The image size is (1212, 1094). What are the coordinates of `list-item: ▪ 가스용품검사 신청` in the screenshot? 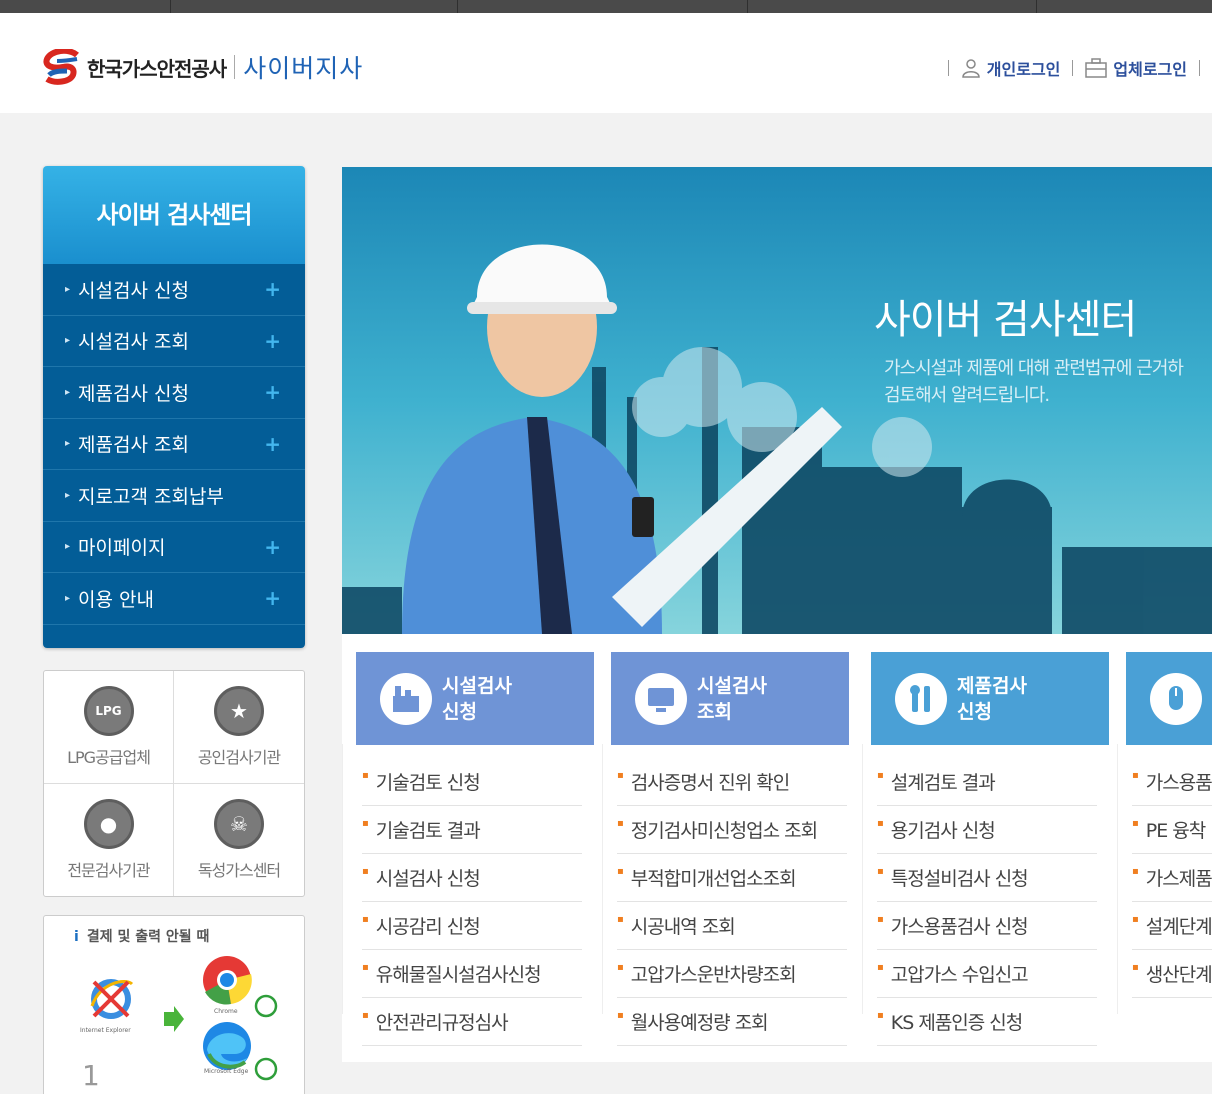 It's located at (987, 926).